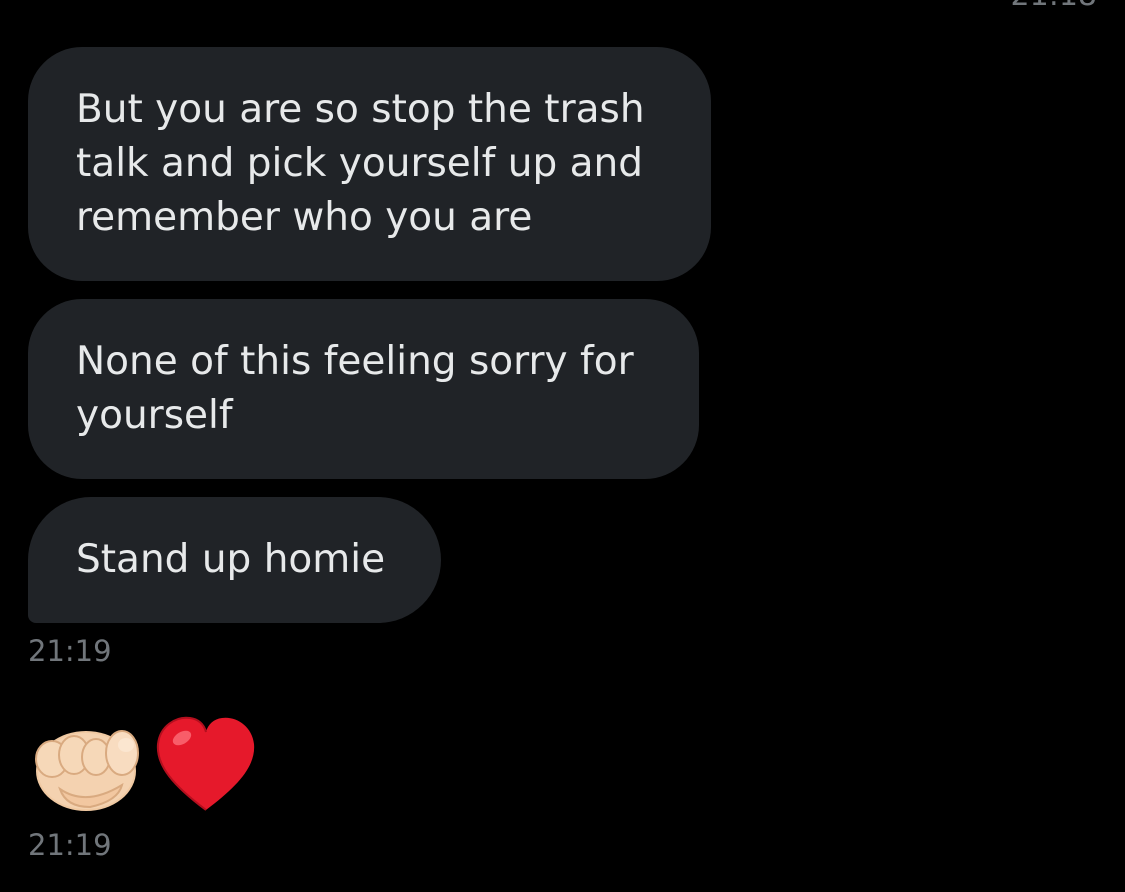  What do you see at coordinates (154, 415) in the screenshot?
I see `message-line: yourself` at bounding box center [154, 415].